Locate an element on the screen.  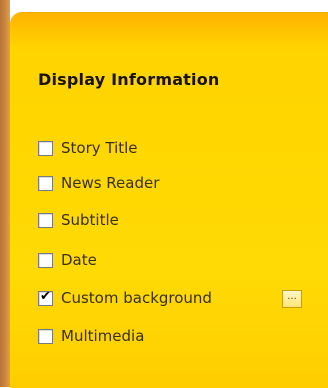
custom-background-checkbox: ✔ is located at coordinates (45, 297).